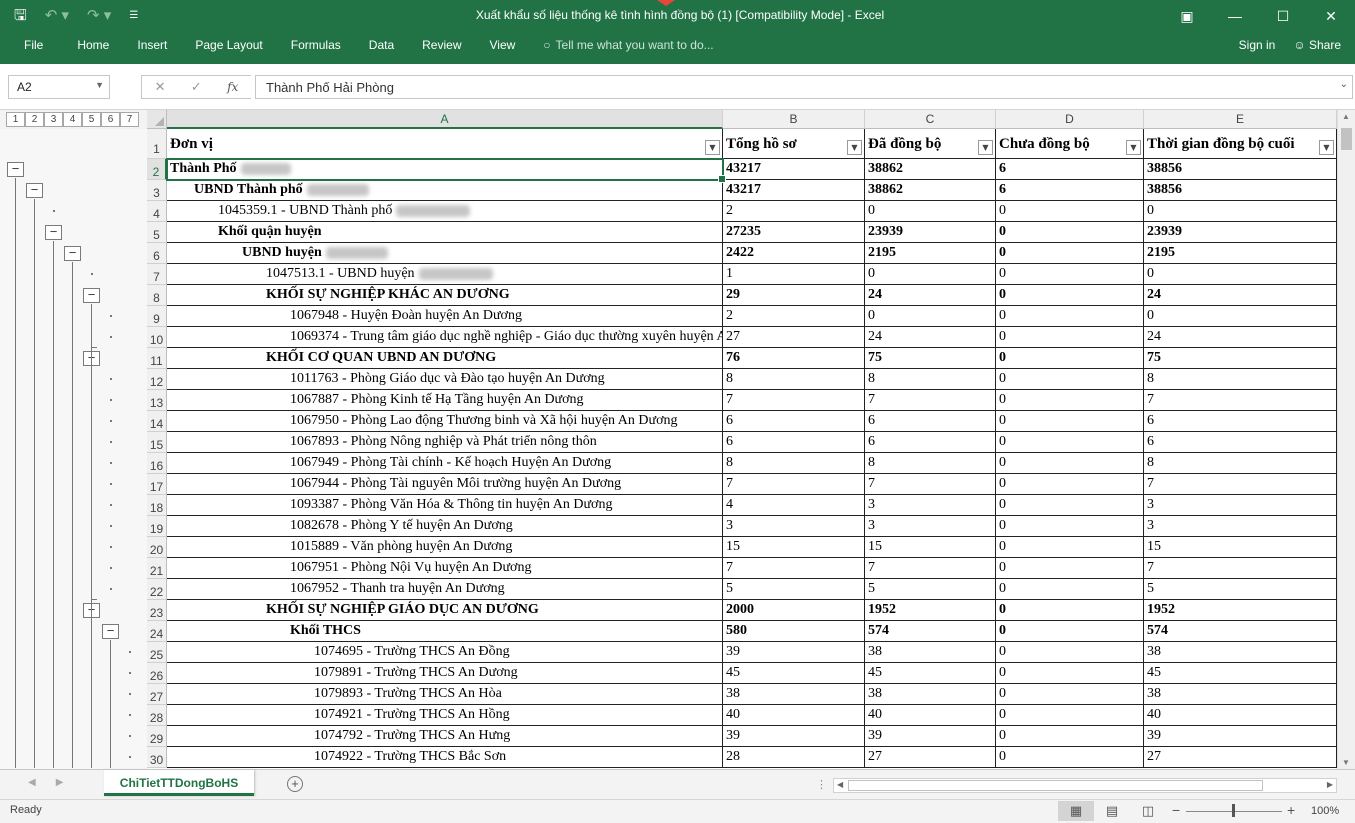  I want to click on zoom-in-icon: +, so click(1291, 810).